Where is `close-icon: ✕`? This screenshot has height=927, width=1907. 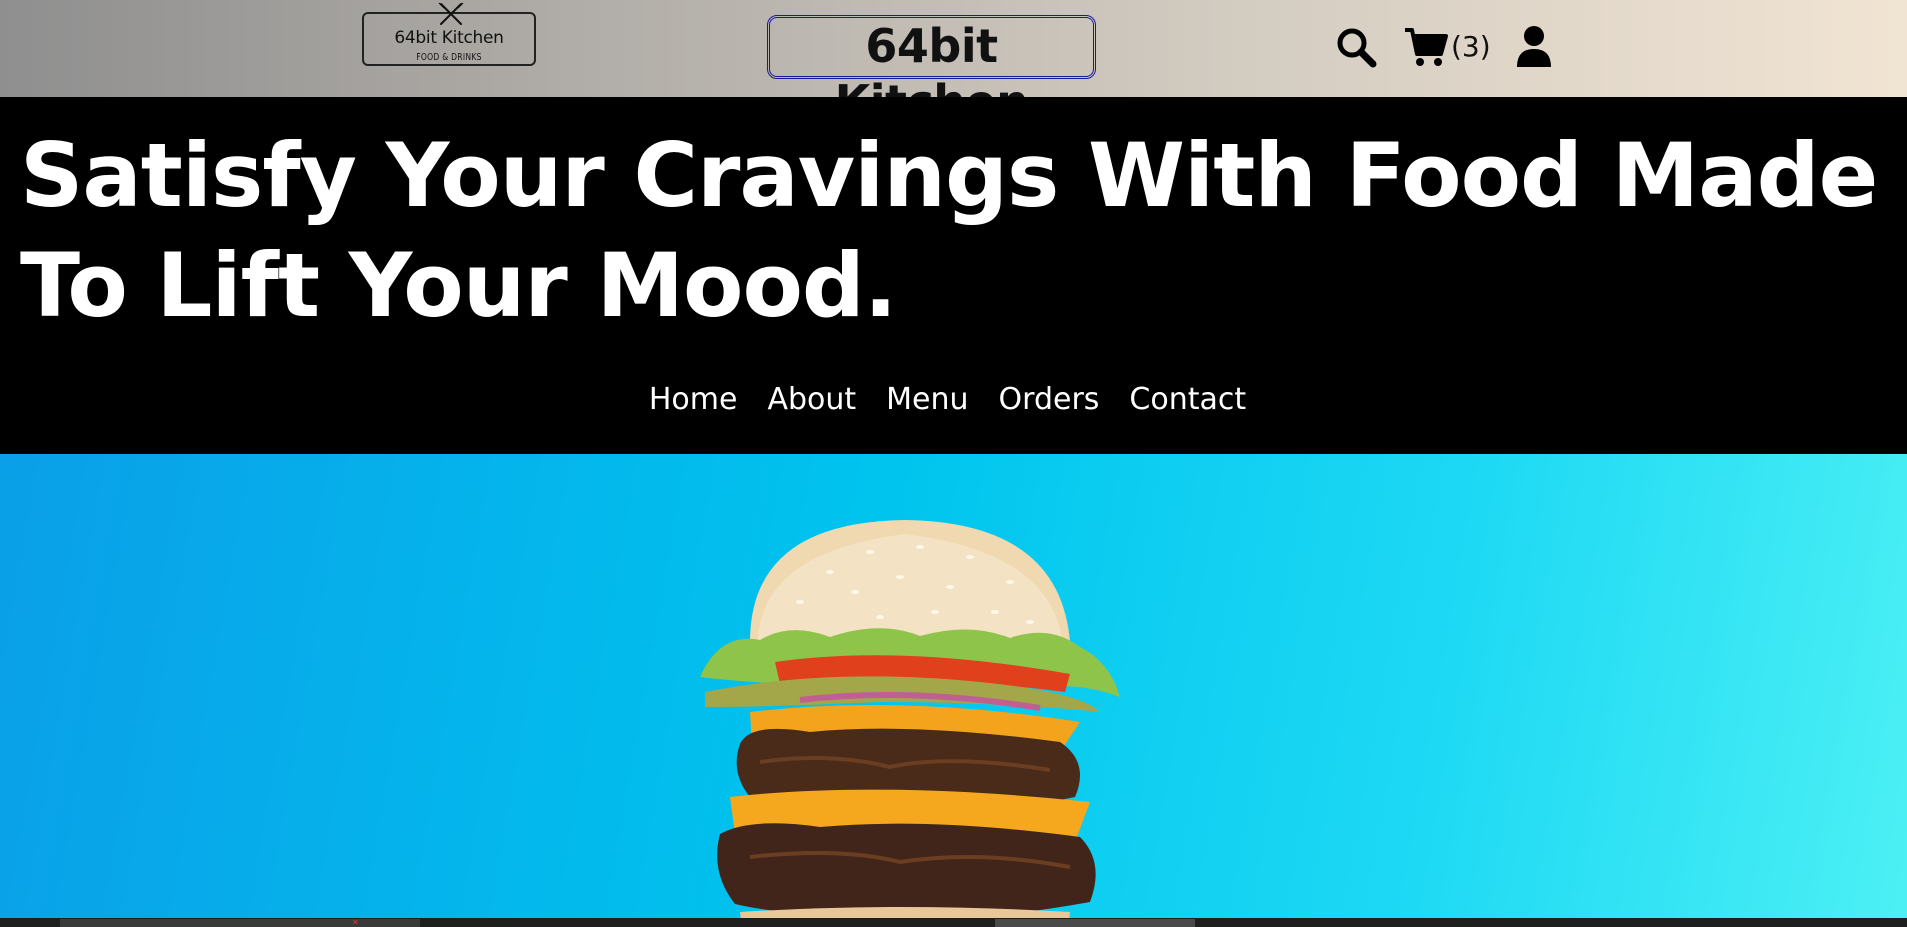
close-icon: ✕ is located at coordinates (355, 923).